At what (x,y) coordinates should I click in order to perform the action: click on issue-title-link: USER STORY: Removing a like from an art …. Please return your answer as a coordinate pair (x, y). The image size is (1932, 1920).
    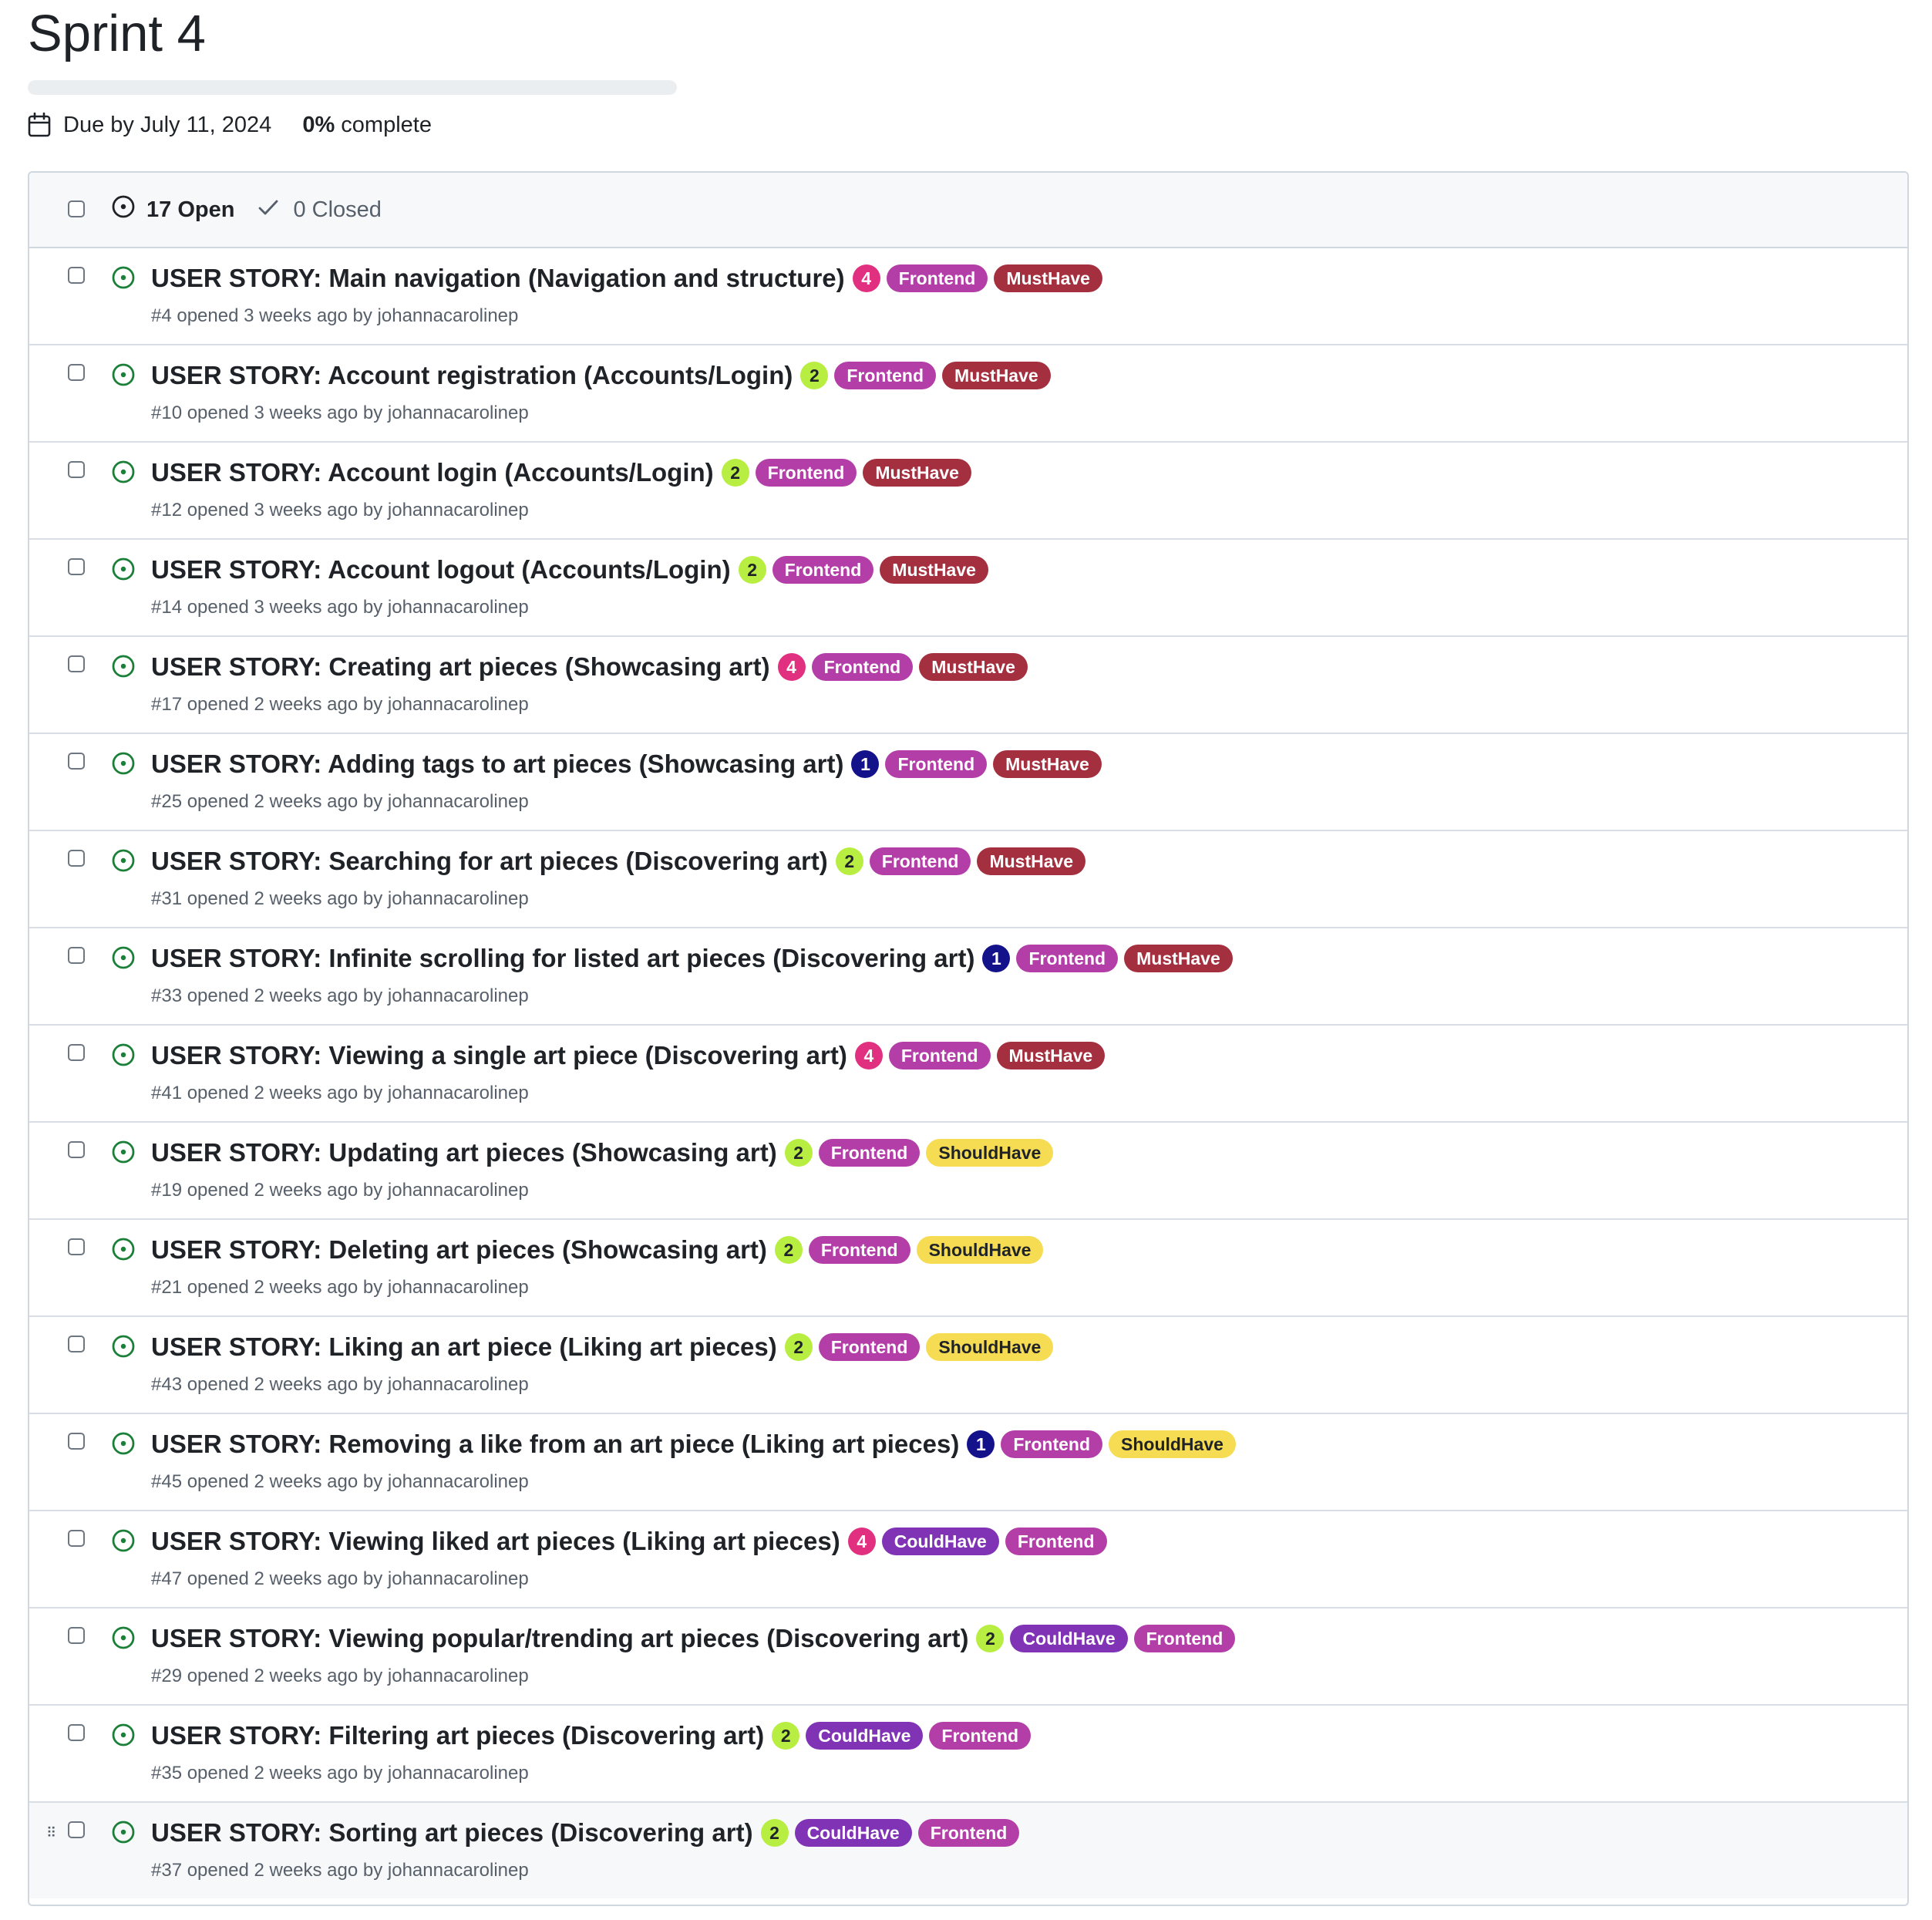
    Looking at the image, I should click on (555, 1444).